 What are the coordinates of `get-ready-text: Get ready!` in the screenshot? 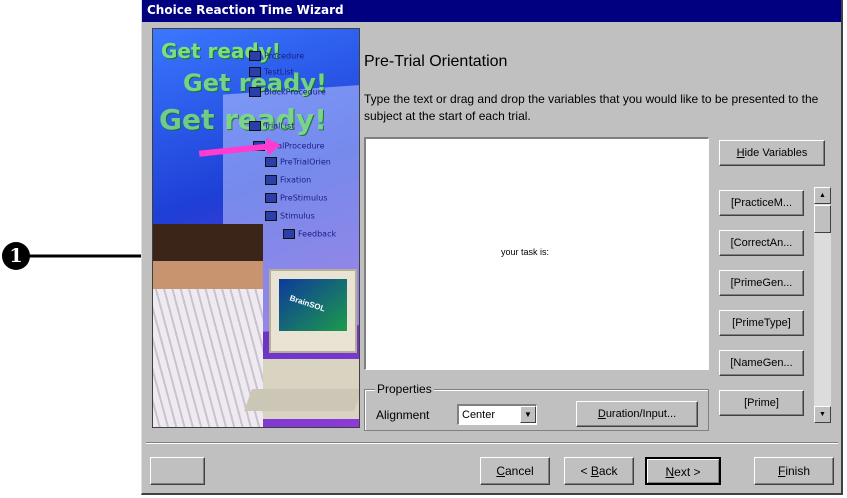 It's located at (243, 119).